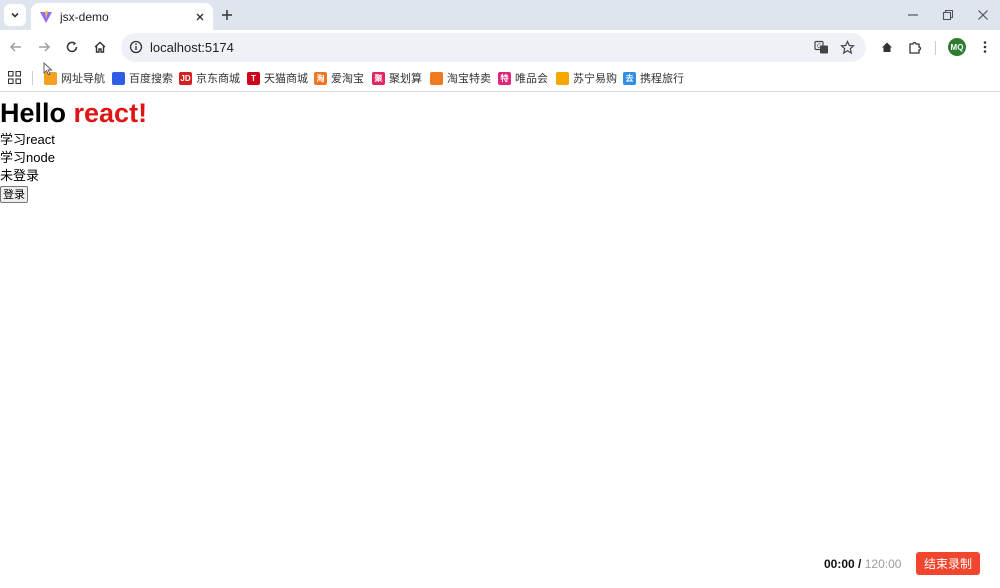 This screenshot has height=588, width=1000. What do you see at coordinates (192, 47) in the screenshot?
I see `address-url: localhost:5174` at bounding box center [192, 47].